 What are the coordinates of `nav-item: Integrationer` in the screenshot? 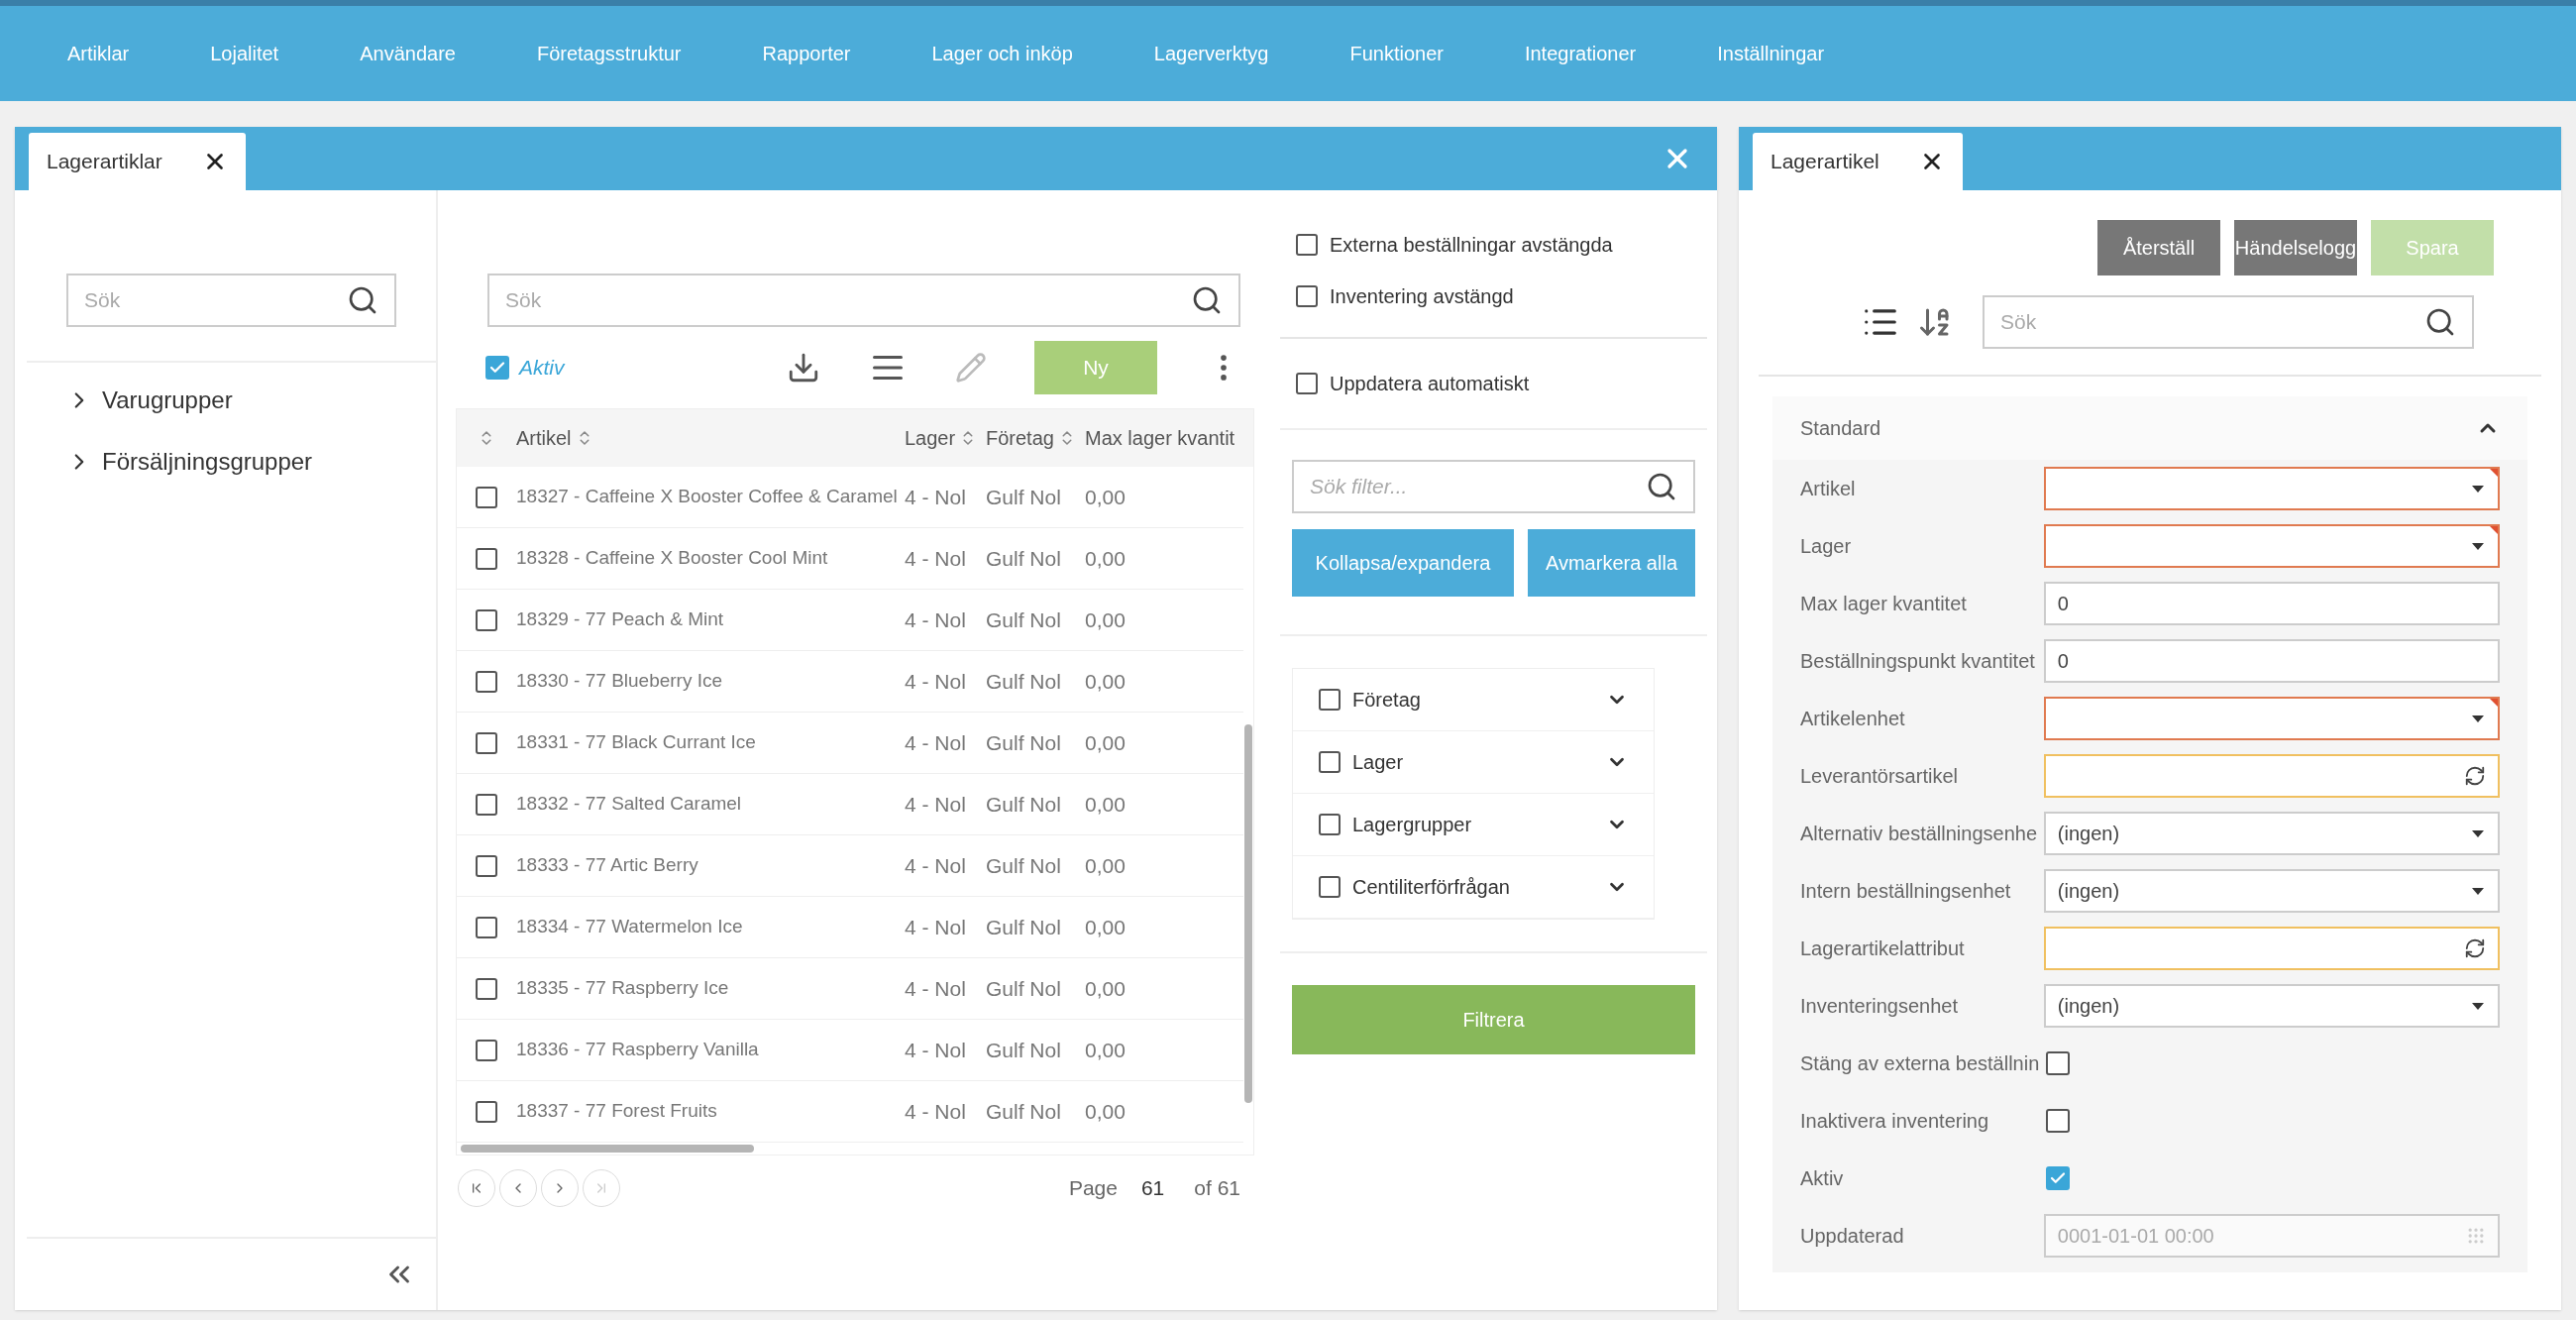 It's located at (1580, 53).